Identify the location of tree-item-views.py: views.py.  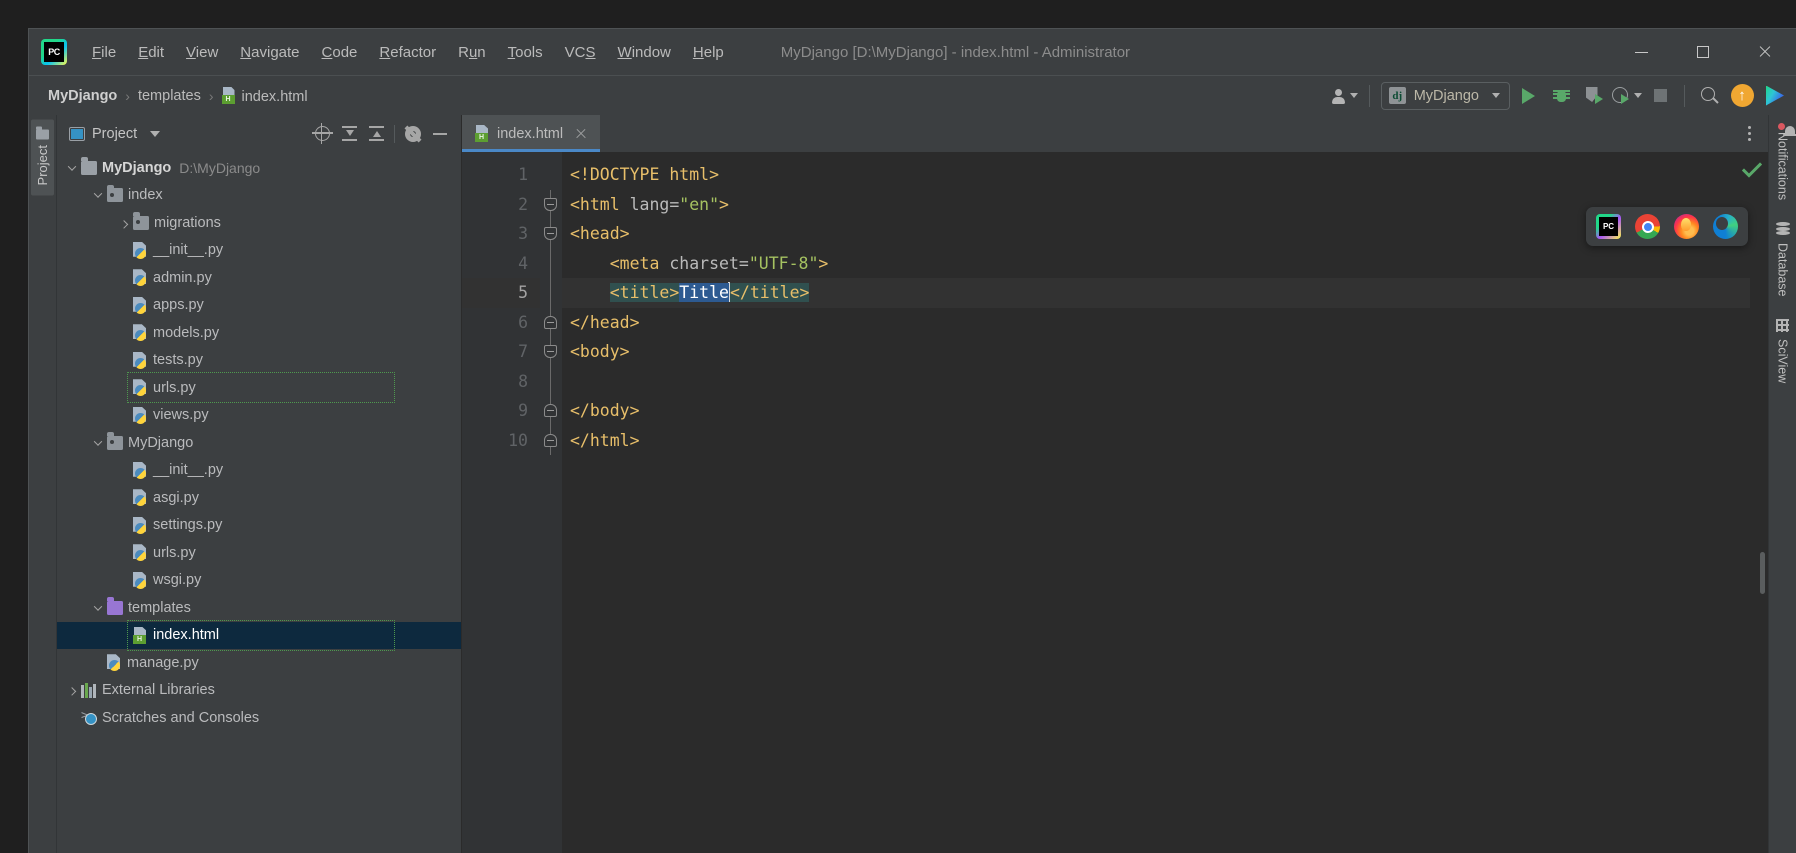
(259, 416).